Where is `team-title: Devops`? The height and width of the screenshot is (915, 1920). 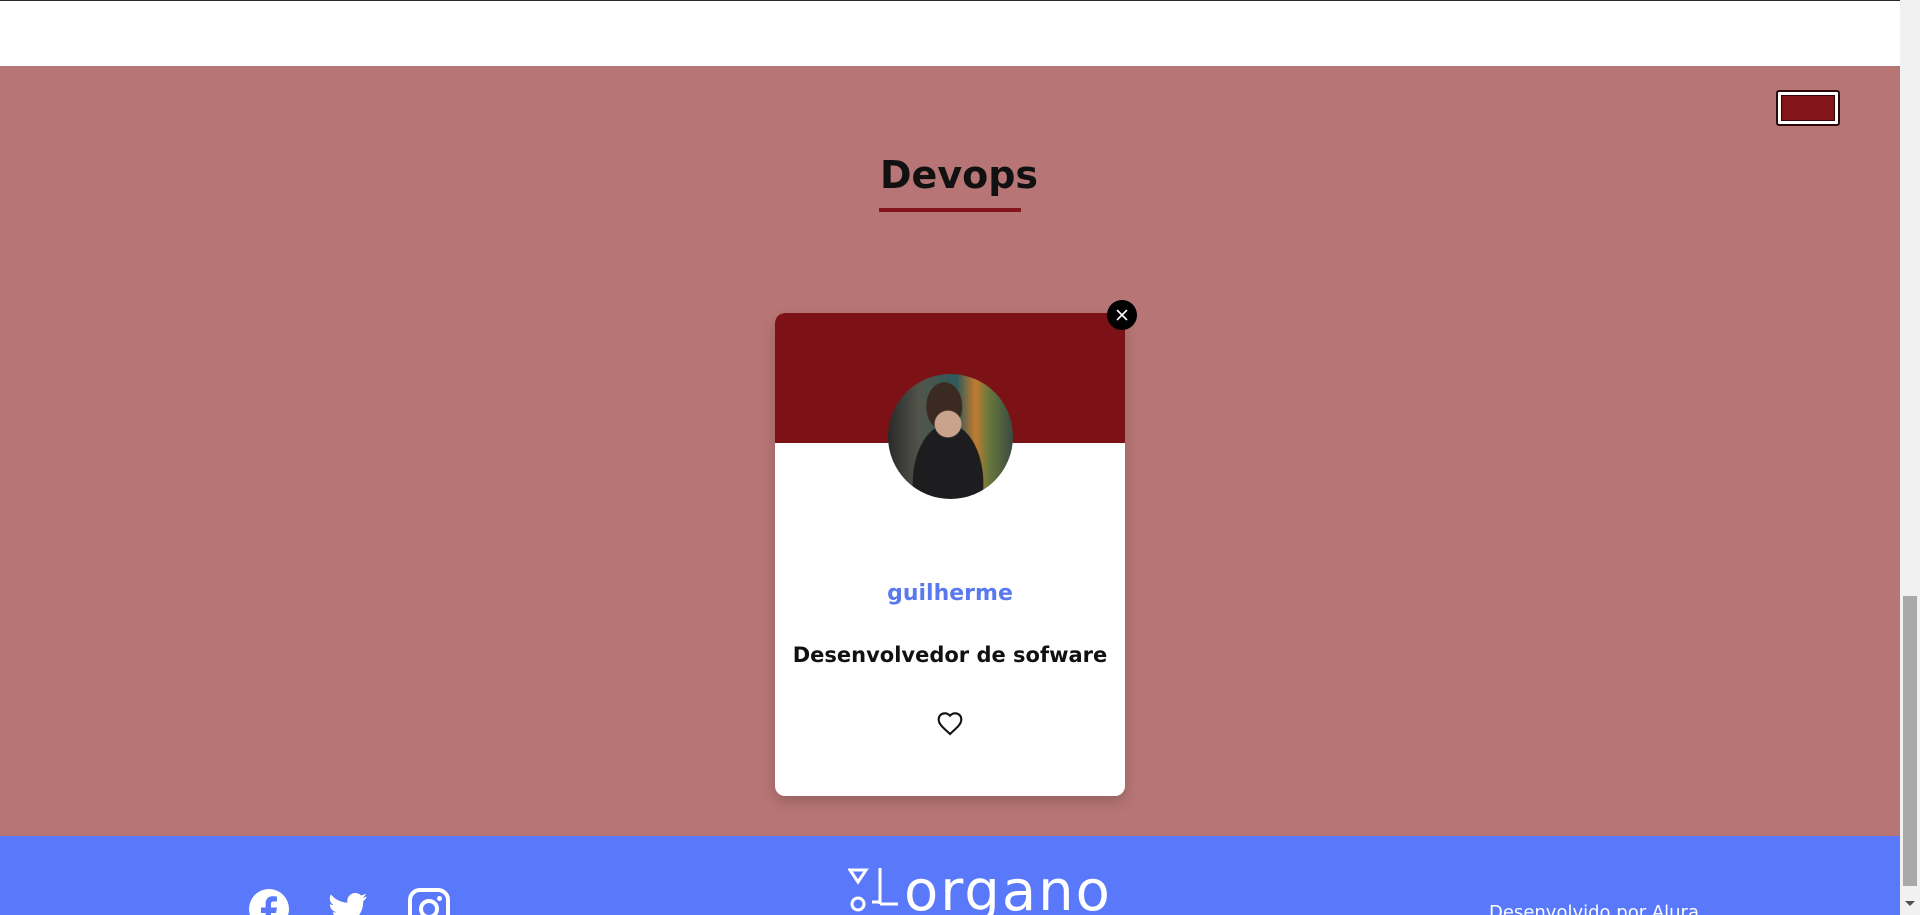
team-title: Devops is located at coordinates (959, 175).